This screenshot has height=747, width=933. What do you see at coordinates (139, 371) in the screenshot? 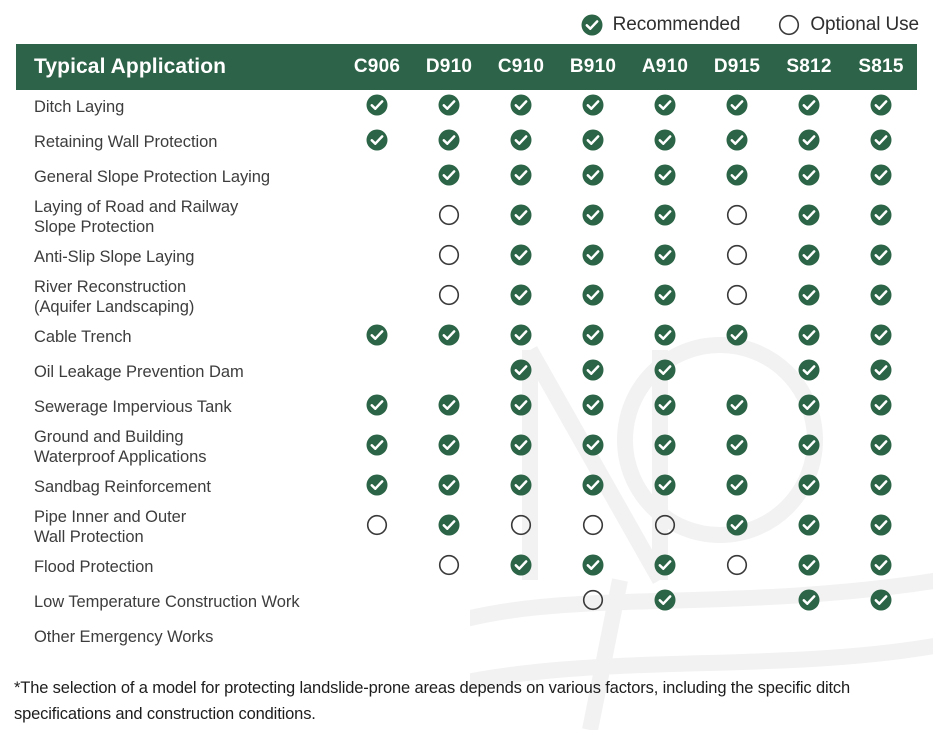
I see `row-label-line: Oil Leakage Prevention Dam` at bounding box center [139, 371].